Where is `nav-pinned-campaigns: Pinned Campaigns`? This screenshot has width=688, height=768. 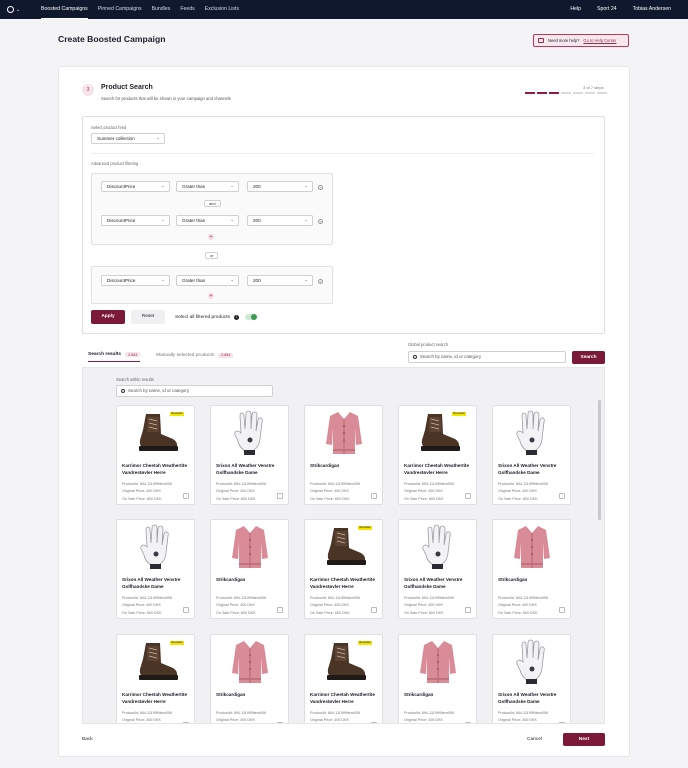 nav-pinned-campaigns: Pinned Campaigns is located at coordinates (120, 9).